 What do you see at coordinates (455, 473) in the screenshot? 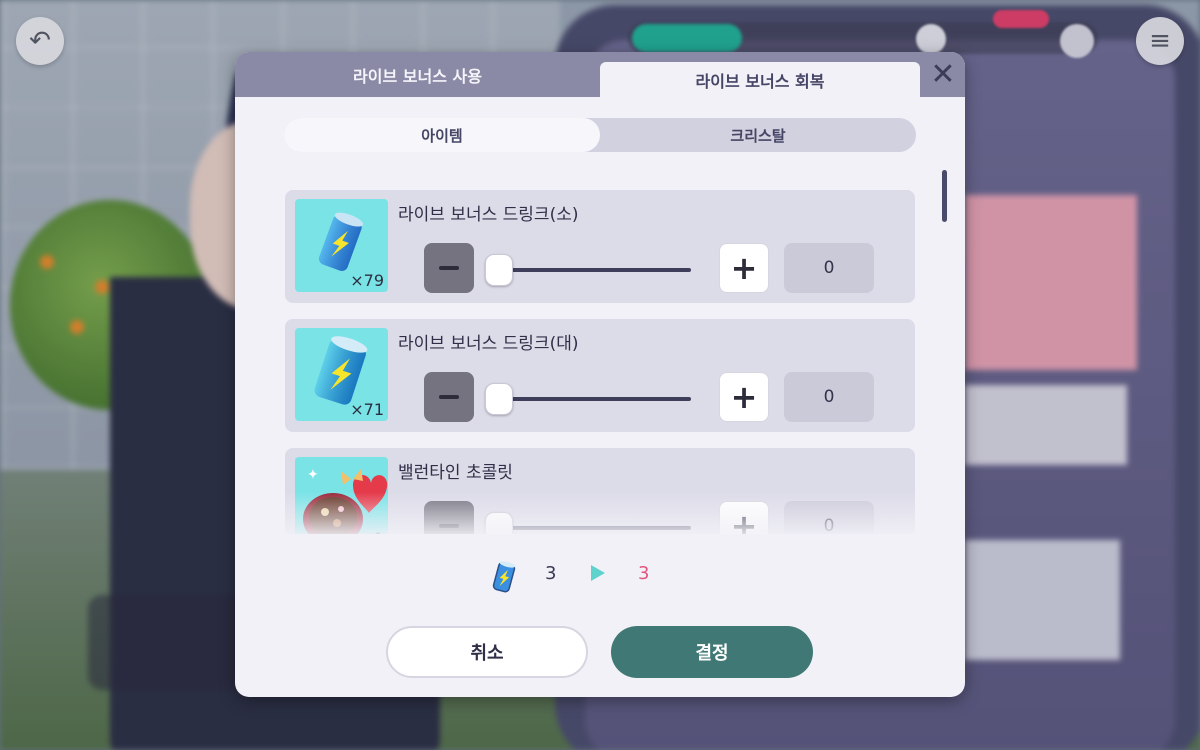
I see `item-name: 밸런타인 초콜릿` at bounding box center [455, 473].